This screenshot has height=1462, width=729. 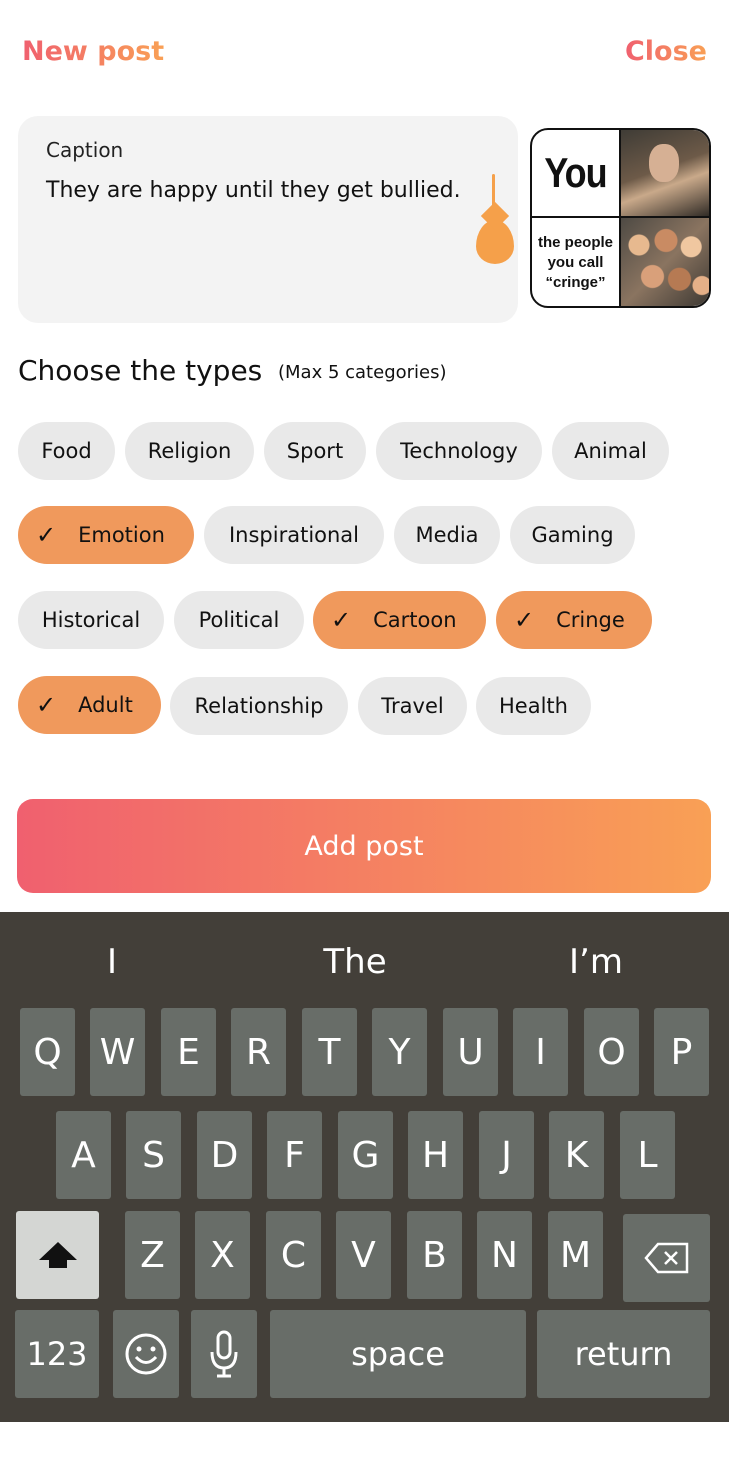 I want to click on chip-sport: ✓Sport, so click(x=315, y=451).